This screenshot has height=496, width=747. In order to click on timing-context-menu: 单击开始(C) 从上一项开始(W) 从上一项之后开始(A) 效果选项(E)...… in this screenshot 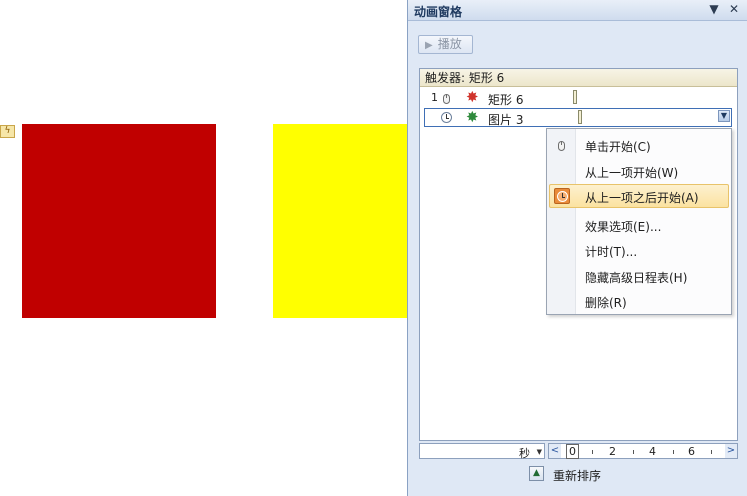, I will do `click(639, 221)`.